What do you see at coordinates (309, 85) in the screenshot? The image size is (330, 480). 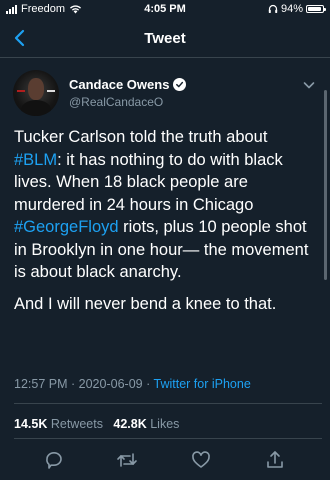 I see `chevron-down-icon` at bounding box center [309, 85].